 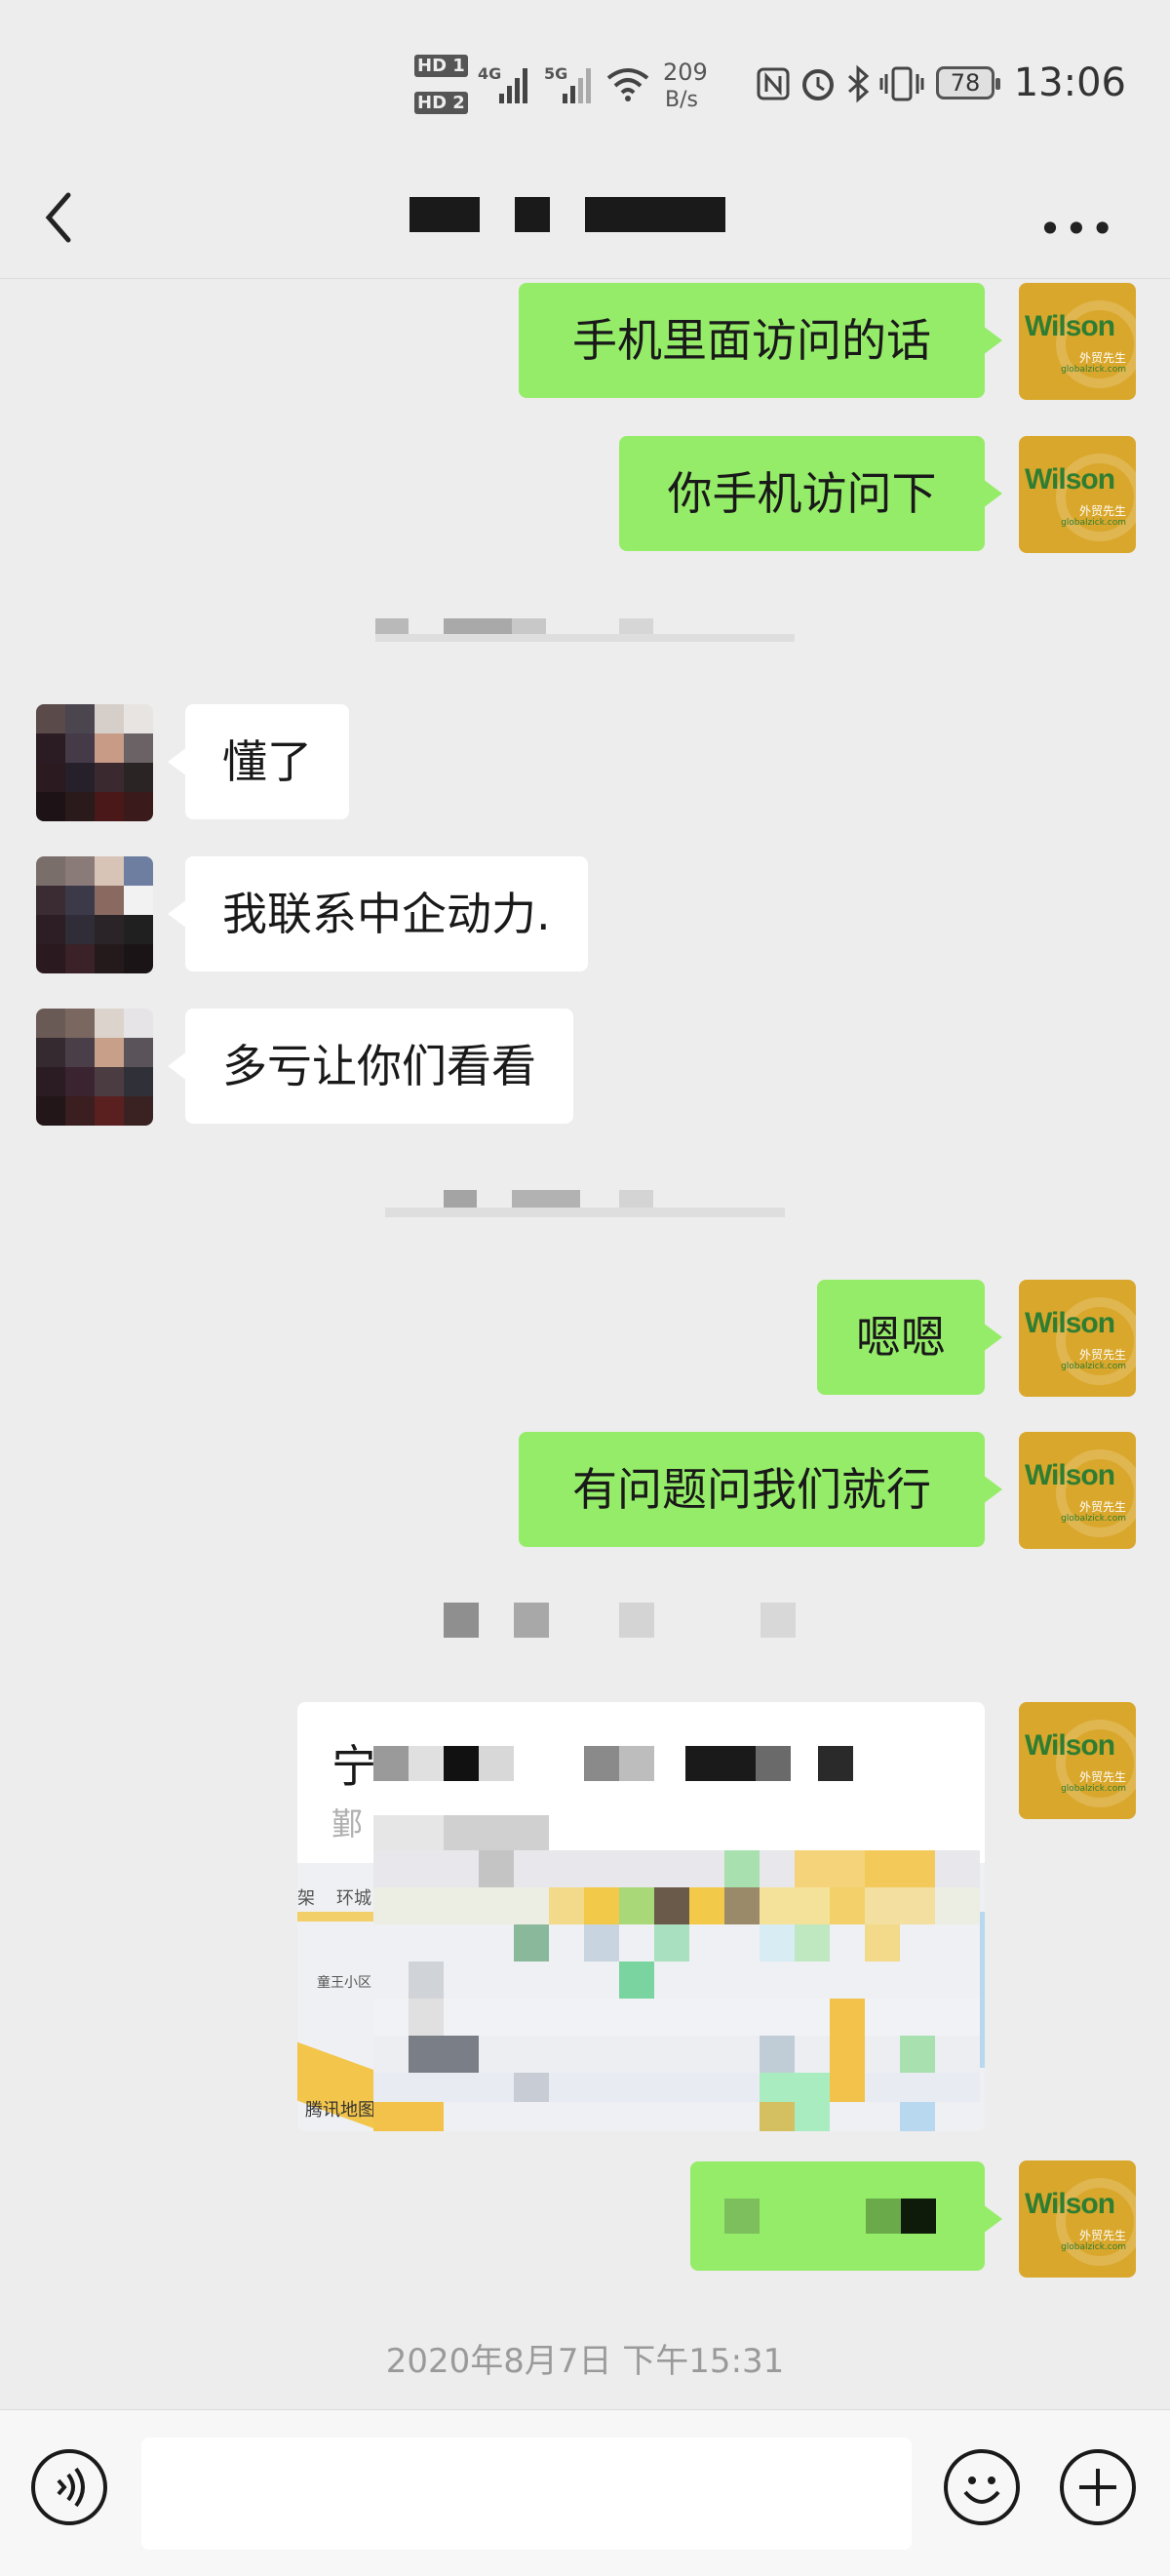 What do you see at coordinates (968, 82) in the screenshot?
I see `battery-indicator: 78` at bounding box center [968, 82].